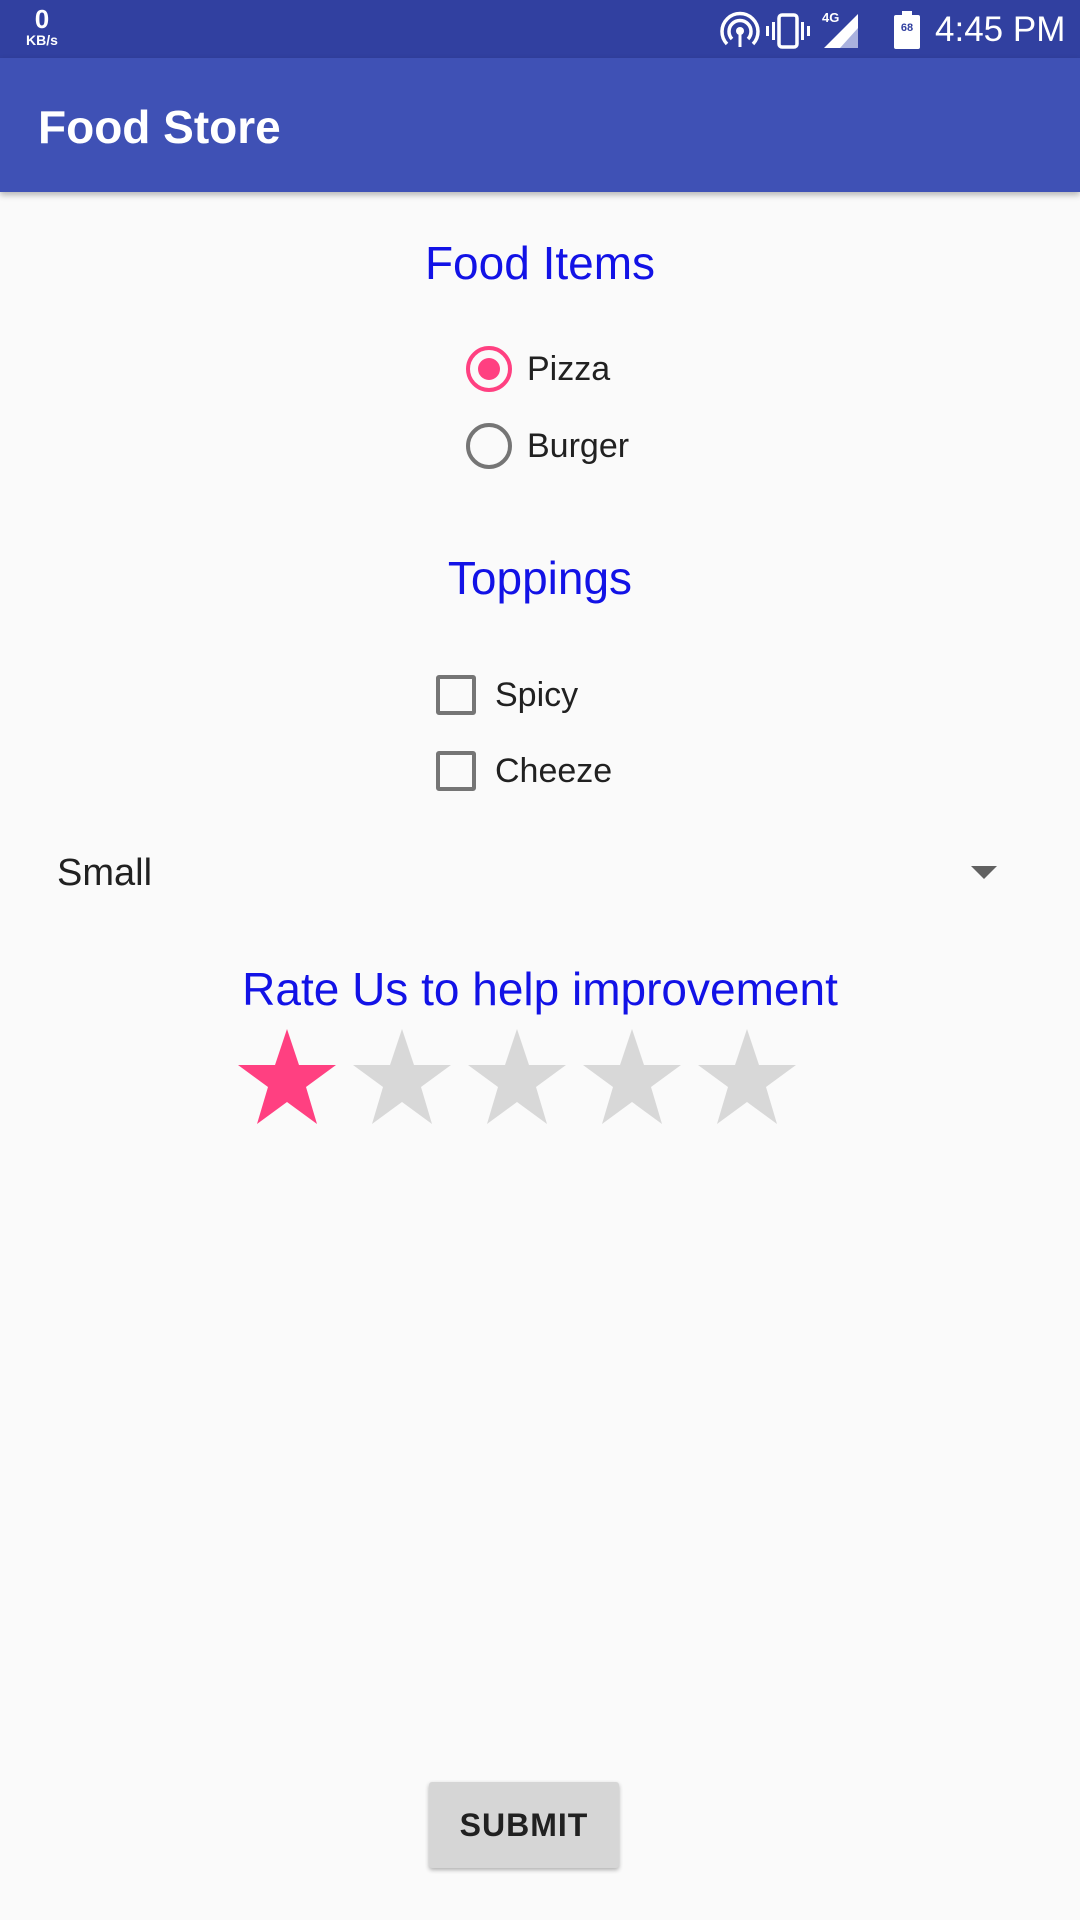 This screenshot has height=1920, width=1080. Describe the element at coordinates (159, 127) in the screenshot. I see `app-title: Food Store` at that location.